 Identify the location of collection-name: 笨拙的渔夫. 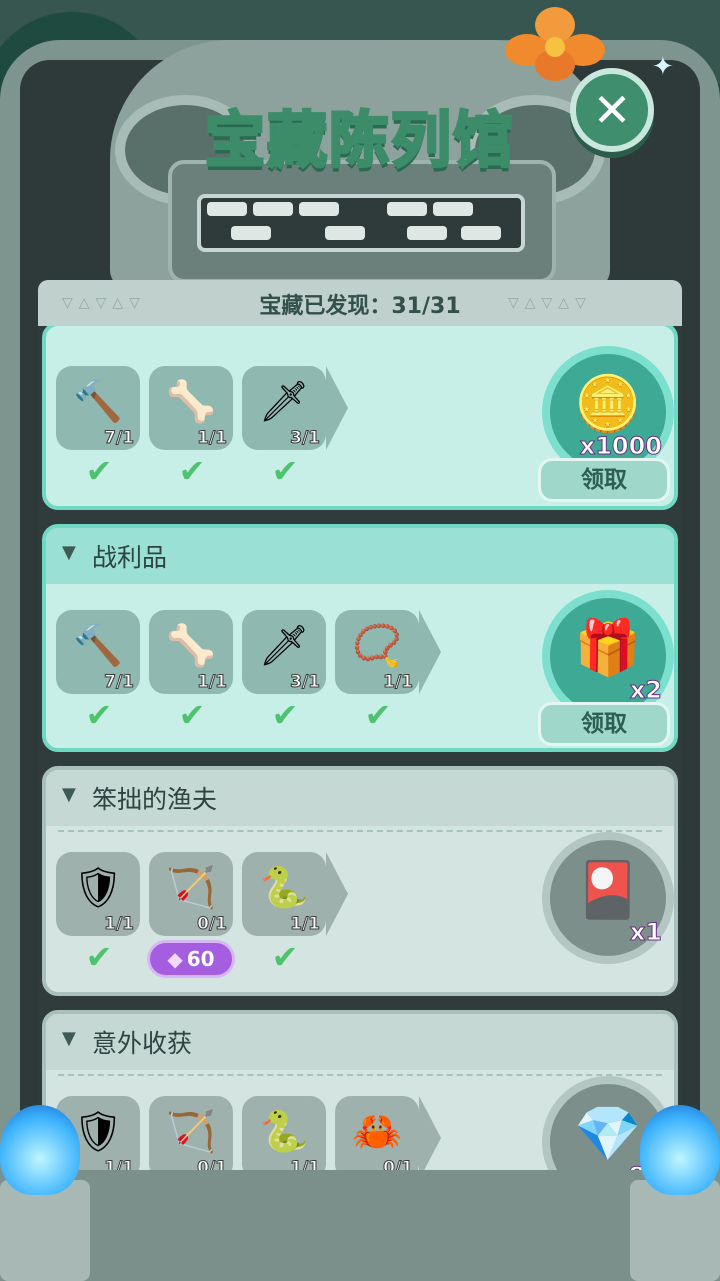
(155, 799).